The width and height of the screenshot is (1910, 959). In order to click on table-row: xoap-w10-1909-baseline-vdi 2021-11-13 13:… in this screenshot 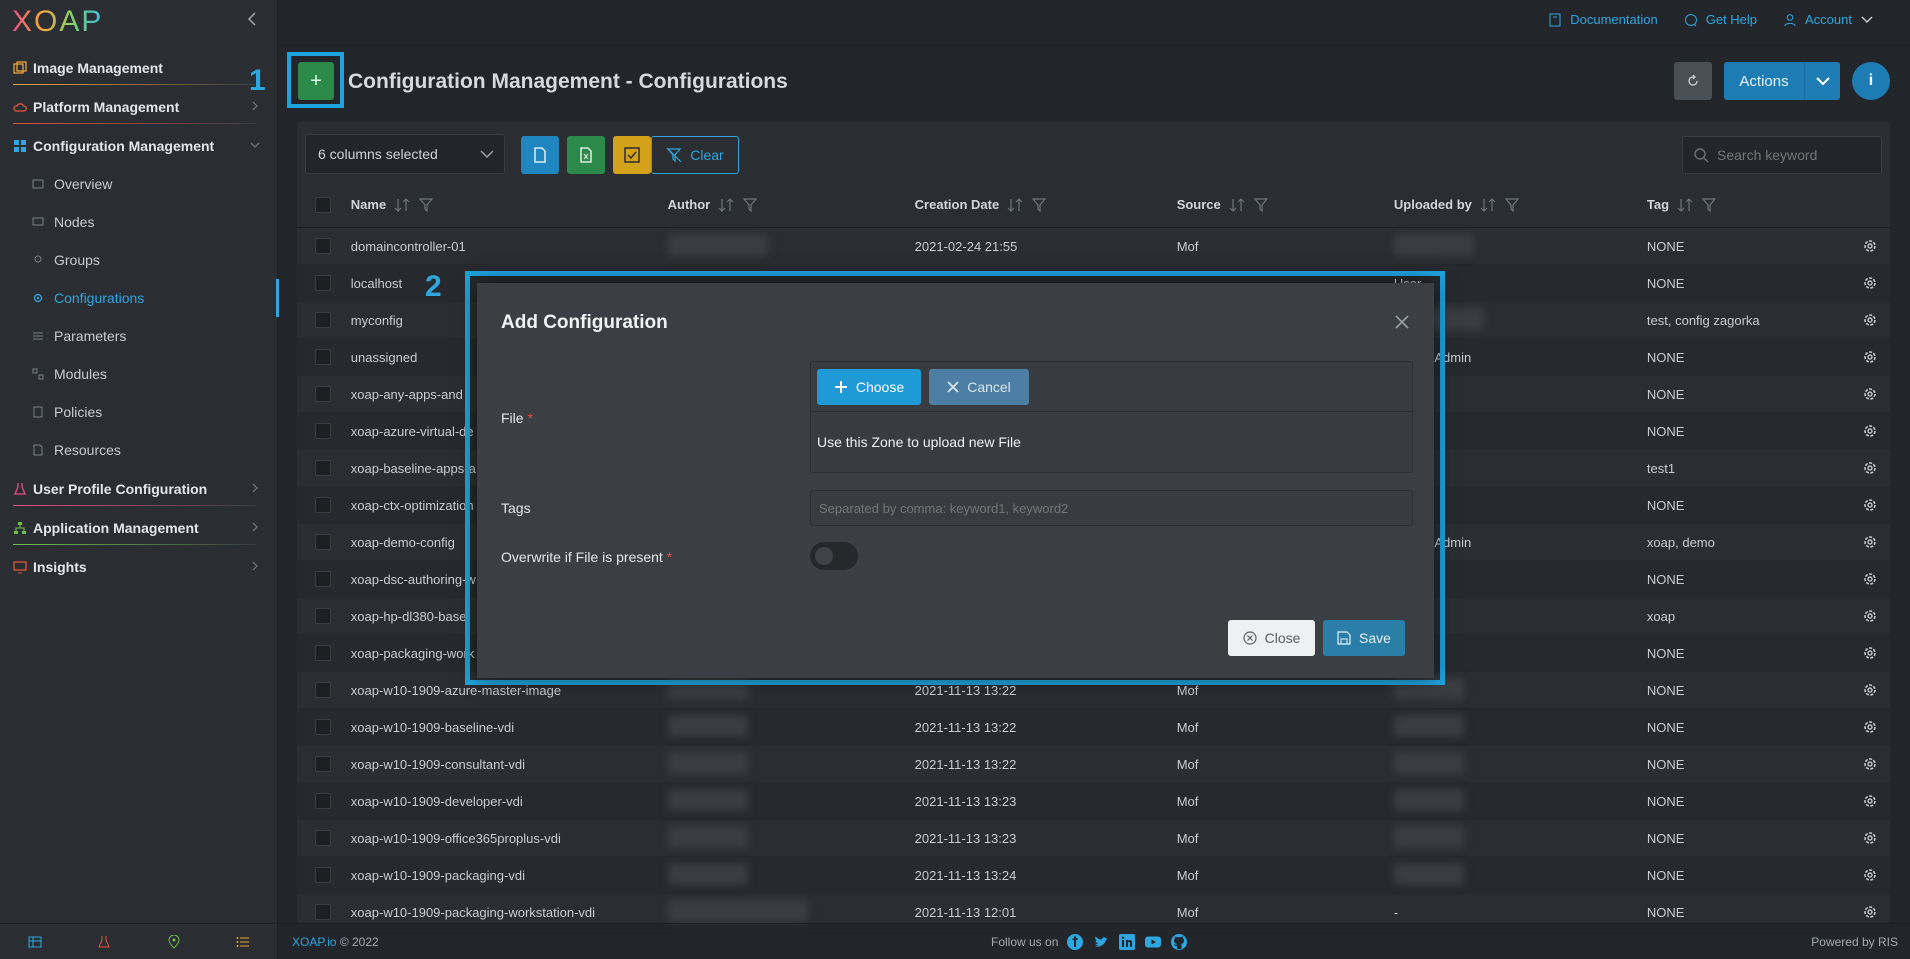, I will do `click(1093, 727)`.